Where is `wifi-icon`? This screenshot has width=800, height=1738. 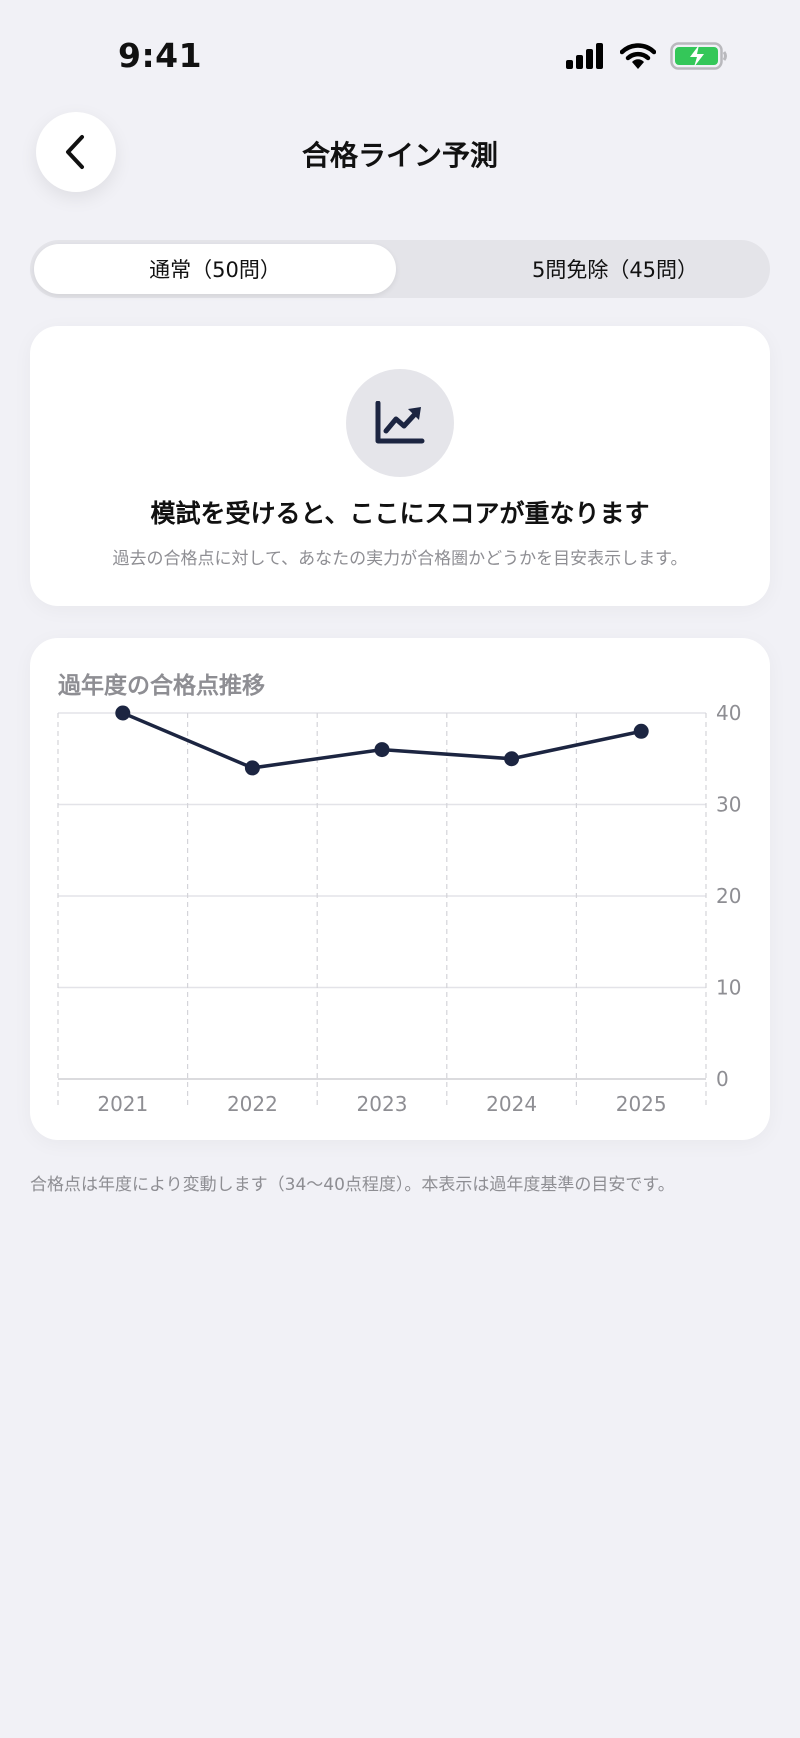 wifi-icon is located at coordinates (638, 56).